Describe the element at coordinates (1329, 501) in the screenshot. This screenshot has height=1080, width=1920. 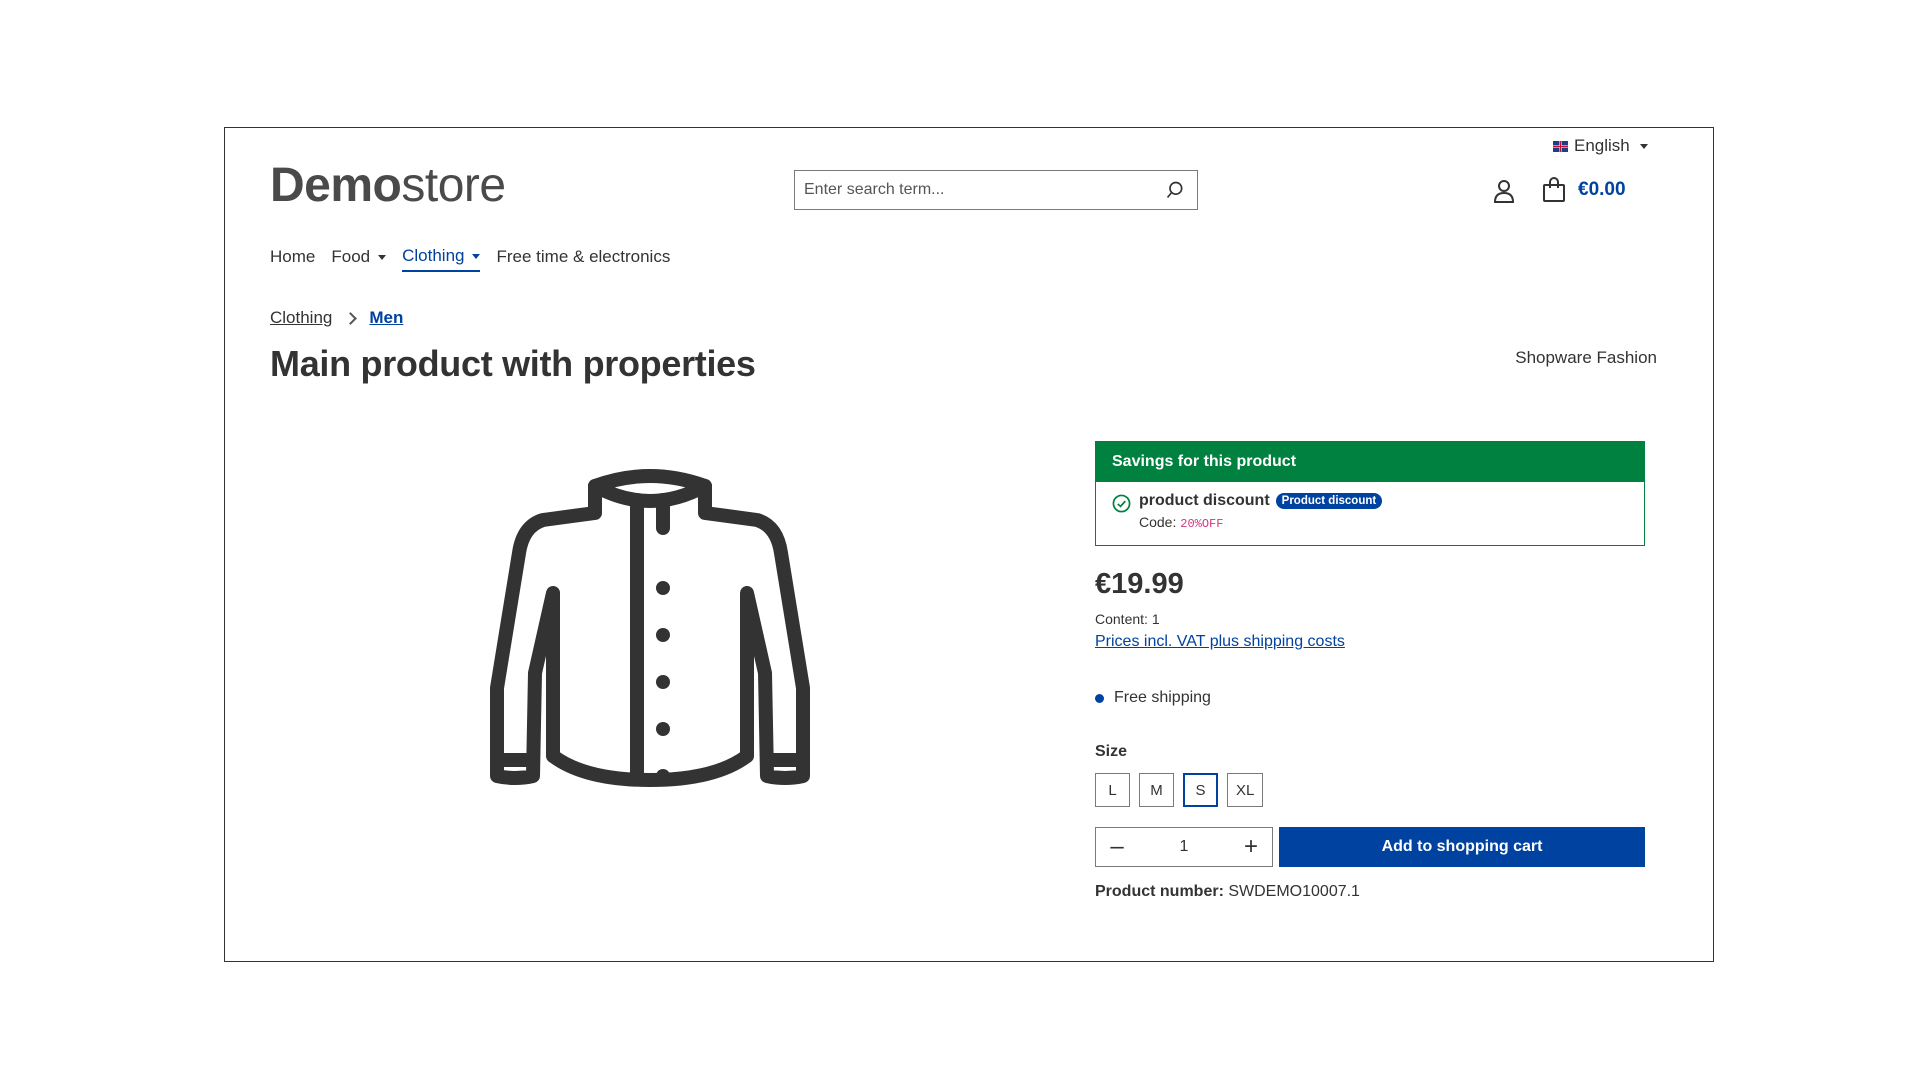
I see `discount-badge: Product discount` at that location.